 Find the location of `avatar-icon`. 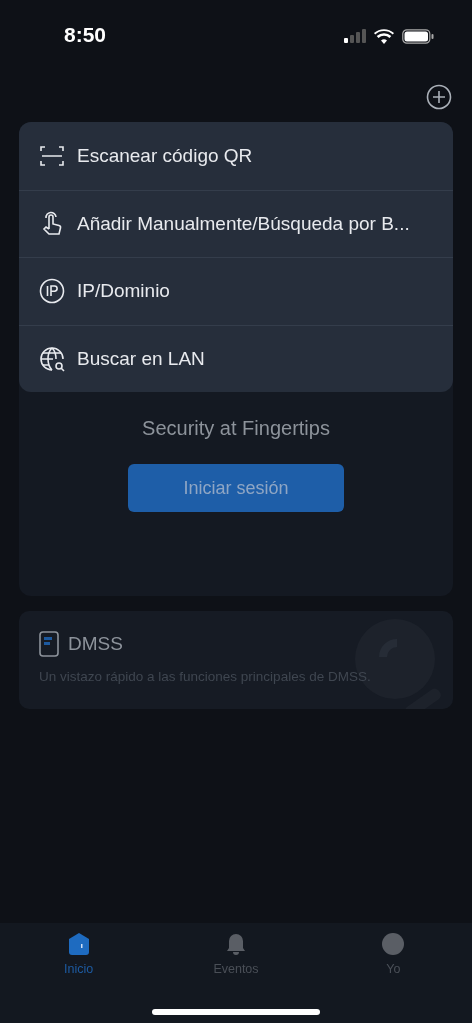

avatar-icon is located at coordinates (393, 944).